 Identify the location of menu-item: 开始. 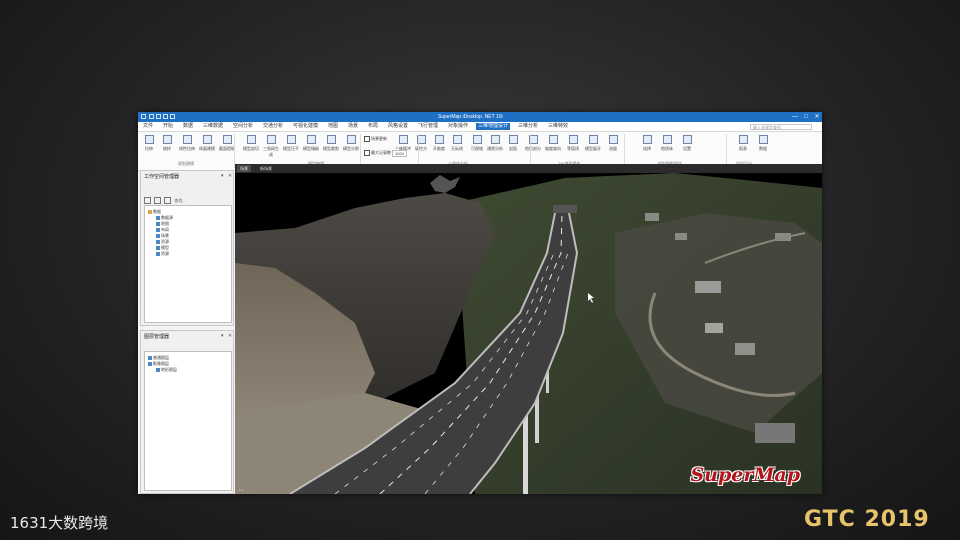
(168, 126).